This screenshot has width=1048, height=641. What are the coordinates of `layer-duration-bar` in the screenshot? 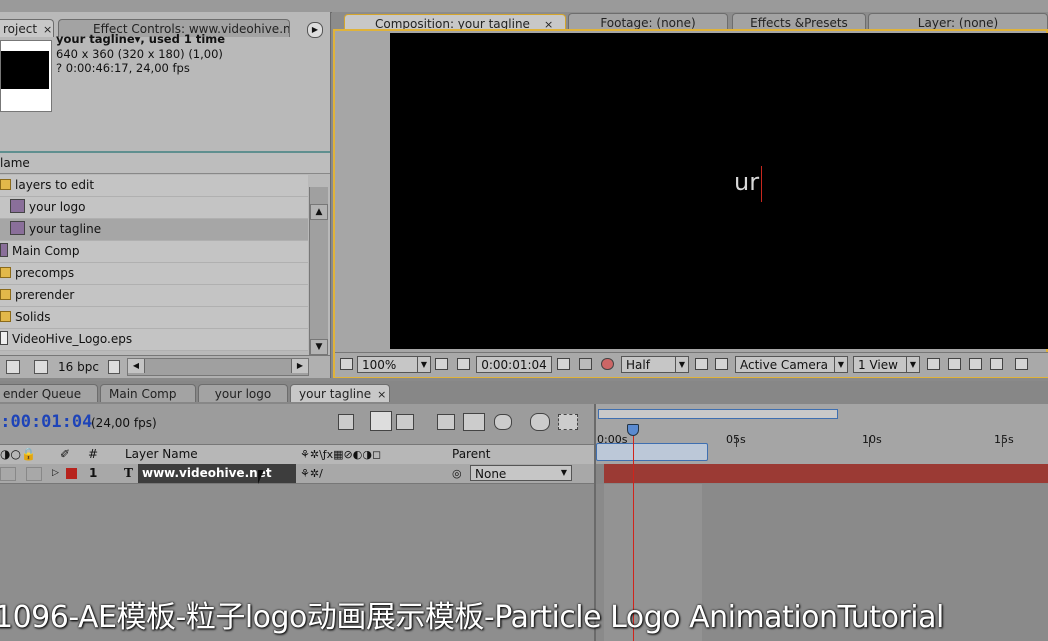 It's located at (826, 473).